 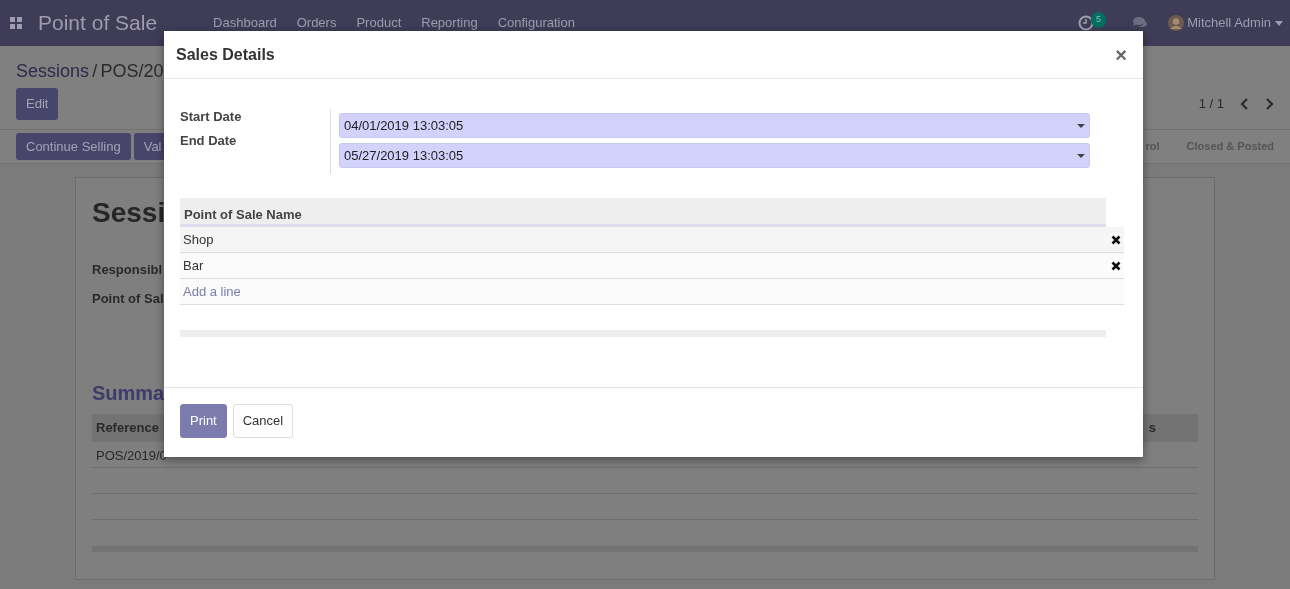 I want to click on breadcrumb-current: POS/20, so click(x=132, y=71).